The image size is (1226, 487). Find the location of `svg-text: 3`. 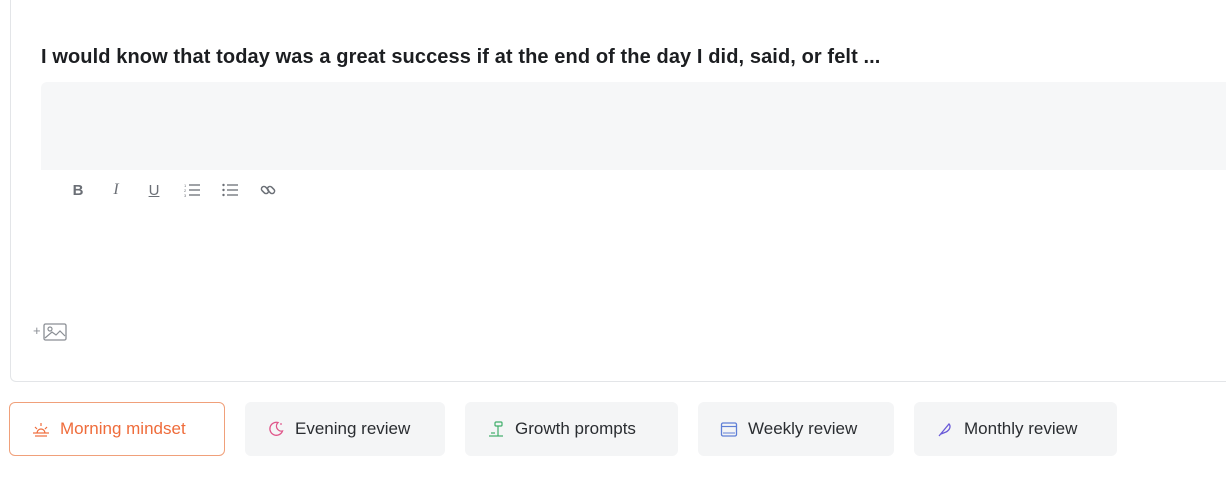

svg-text: 3 is located at coordinates (185, 195).